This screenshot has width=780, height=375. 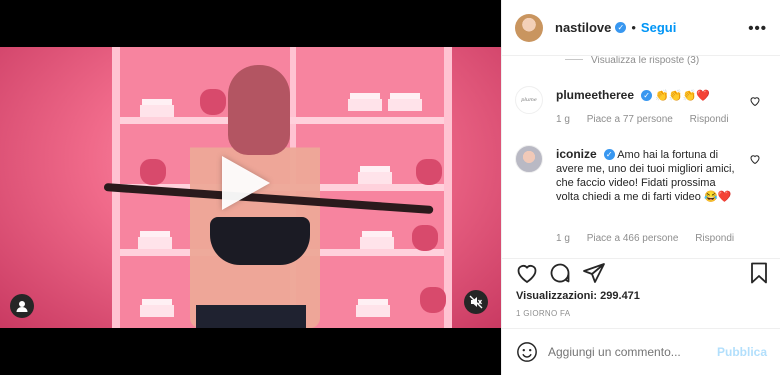 I want to click on share-icon, so click(x=594, y=273).